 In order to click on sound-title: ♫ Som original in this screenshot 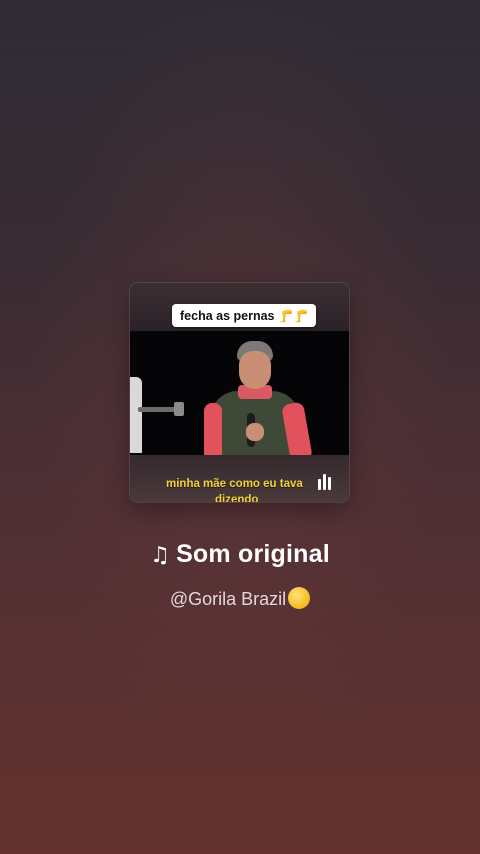, I will do `click(240, 554)`.